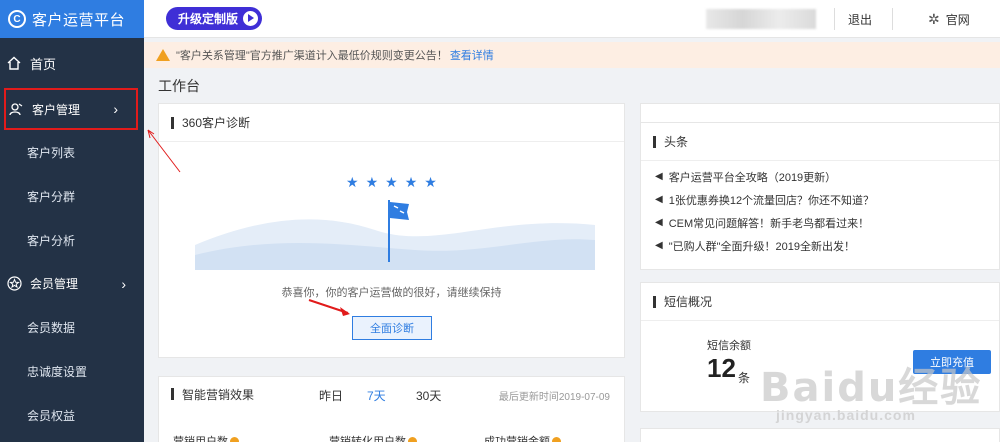  I want to click on star-icon, so click(14, 284).